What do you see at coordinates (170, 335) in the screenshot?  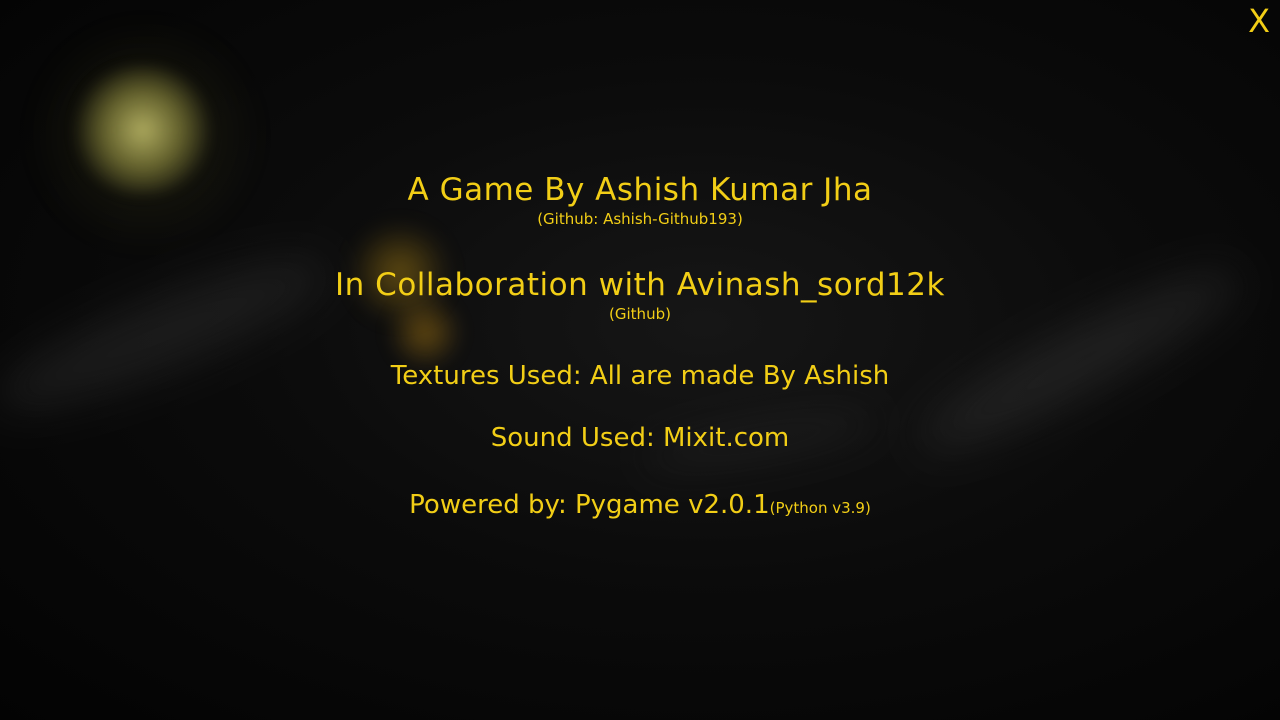 I see `background-streak` at bounding box center [170, 335].